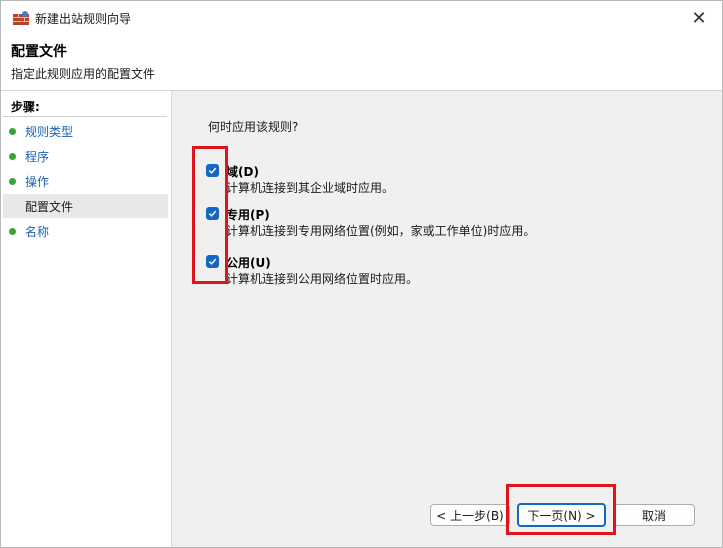  I want to click on sidebar-item-label: 程序, so click(37, 156).